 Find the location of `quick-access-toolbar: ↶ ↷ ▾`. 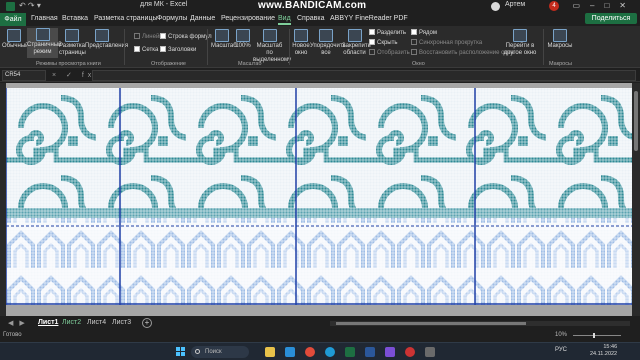

quick-access-toolbar: ↶ ↷ ▾ is located at coordinates (30, 5).